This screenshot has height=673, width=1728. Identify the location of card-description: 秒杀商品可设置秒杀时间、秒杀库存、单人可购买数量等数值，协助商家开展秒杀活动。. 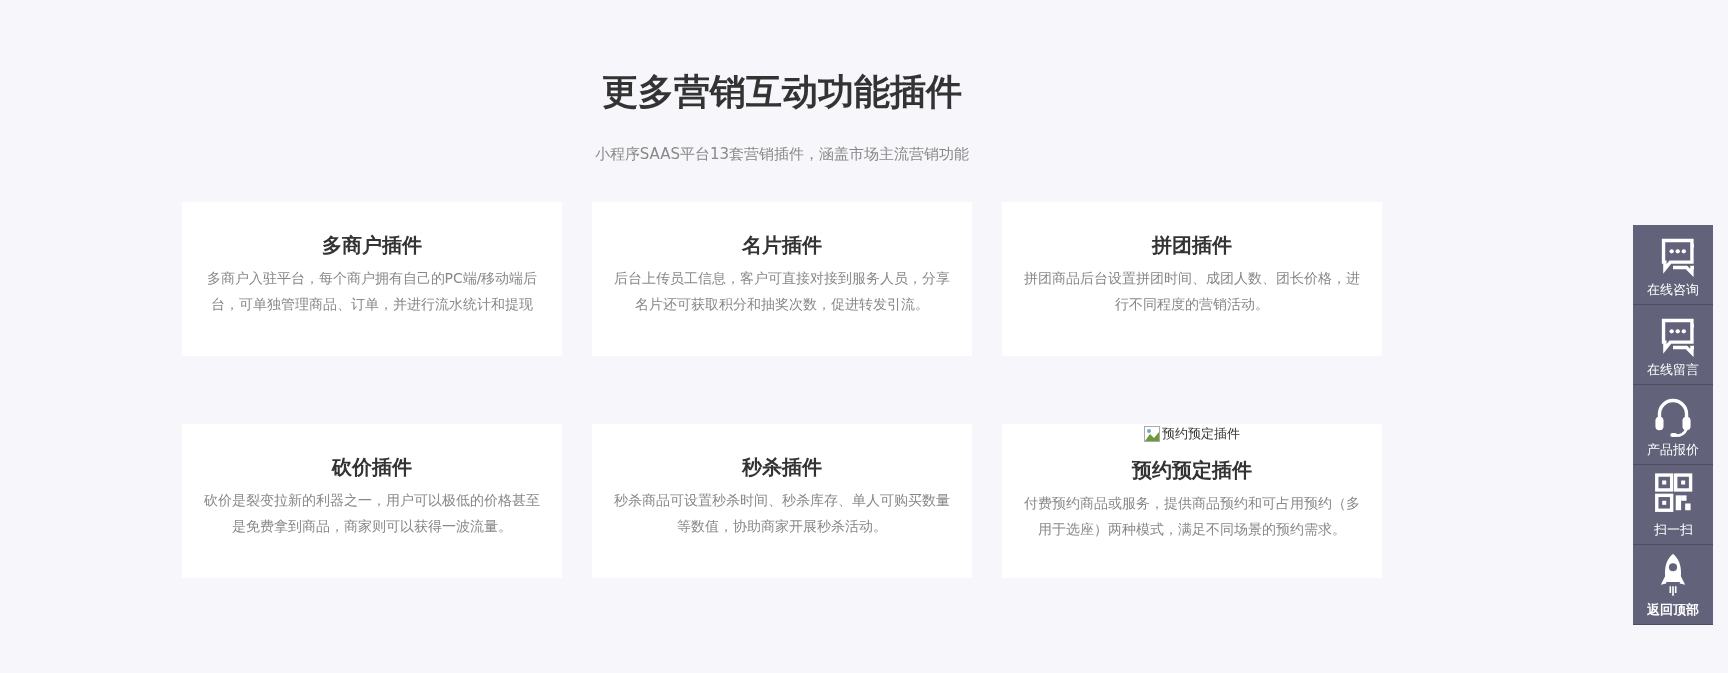
(782, 513).